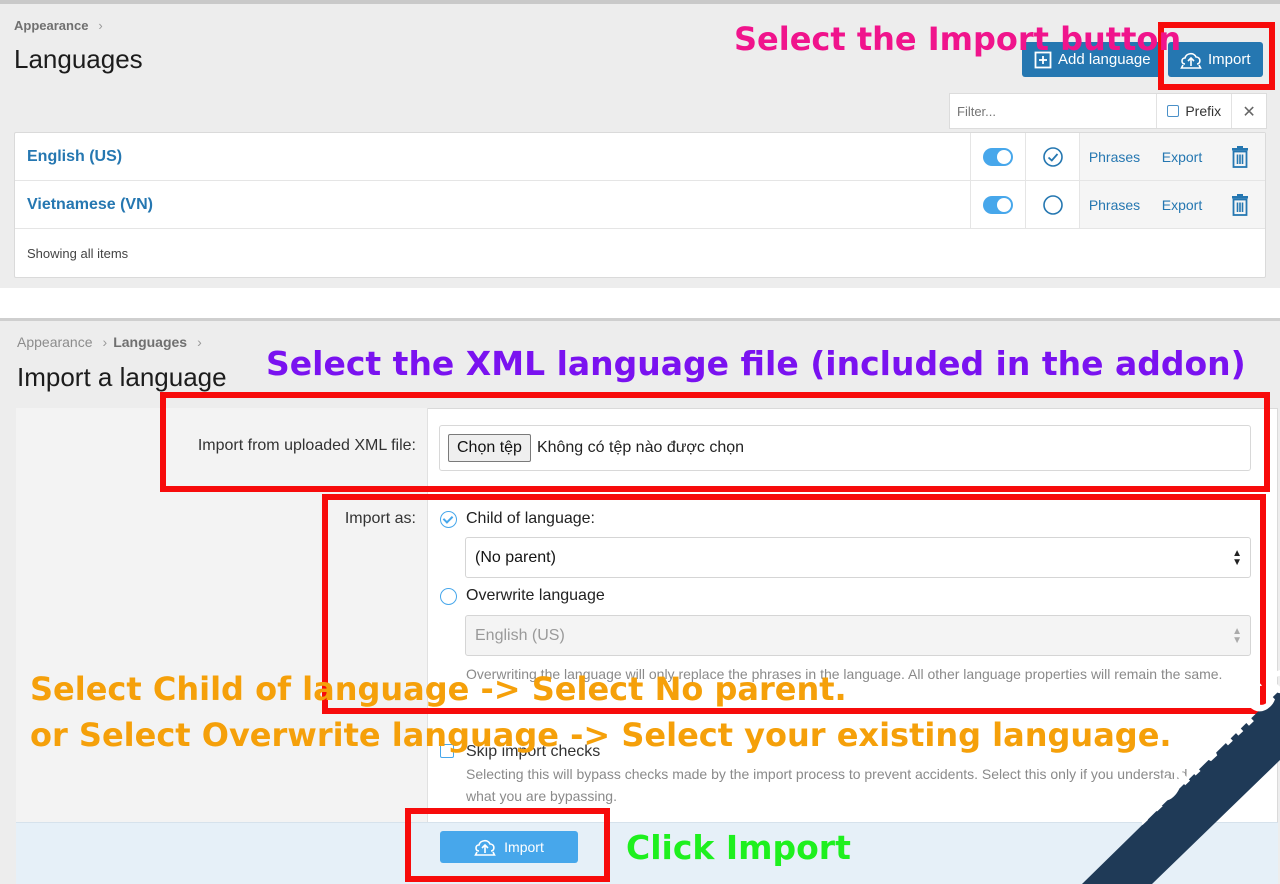 This screenshot has width=1280, height=884. What do you see at coordinates (507, 845) in the screenshot?
I see `highlight-submit` at bounding box center [507, 845].